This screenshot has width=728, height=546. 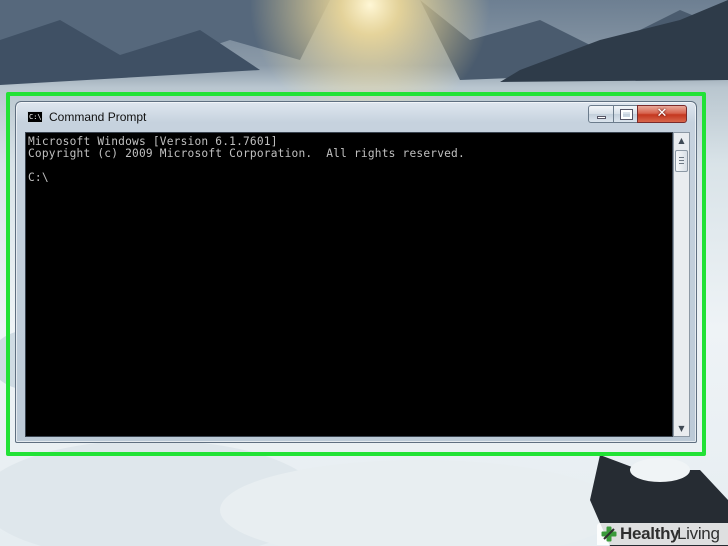 I want to click on grip-icon, so click(x=681, y=160).